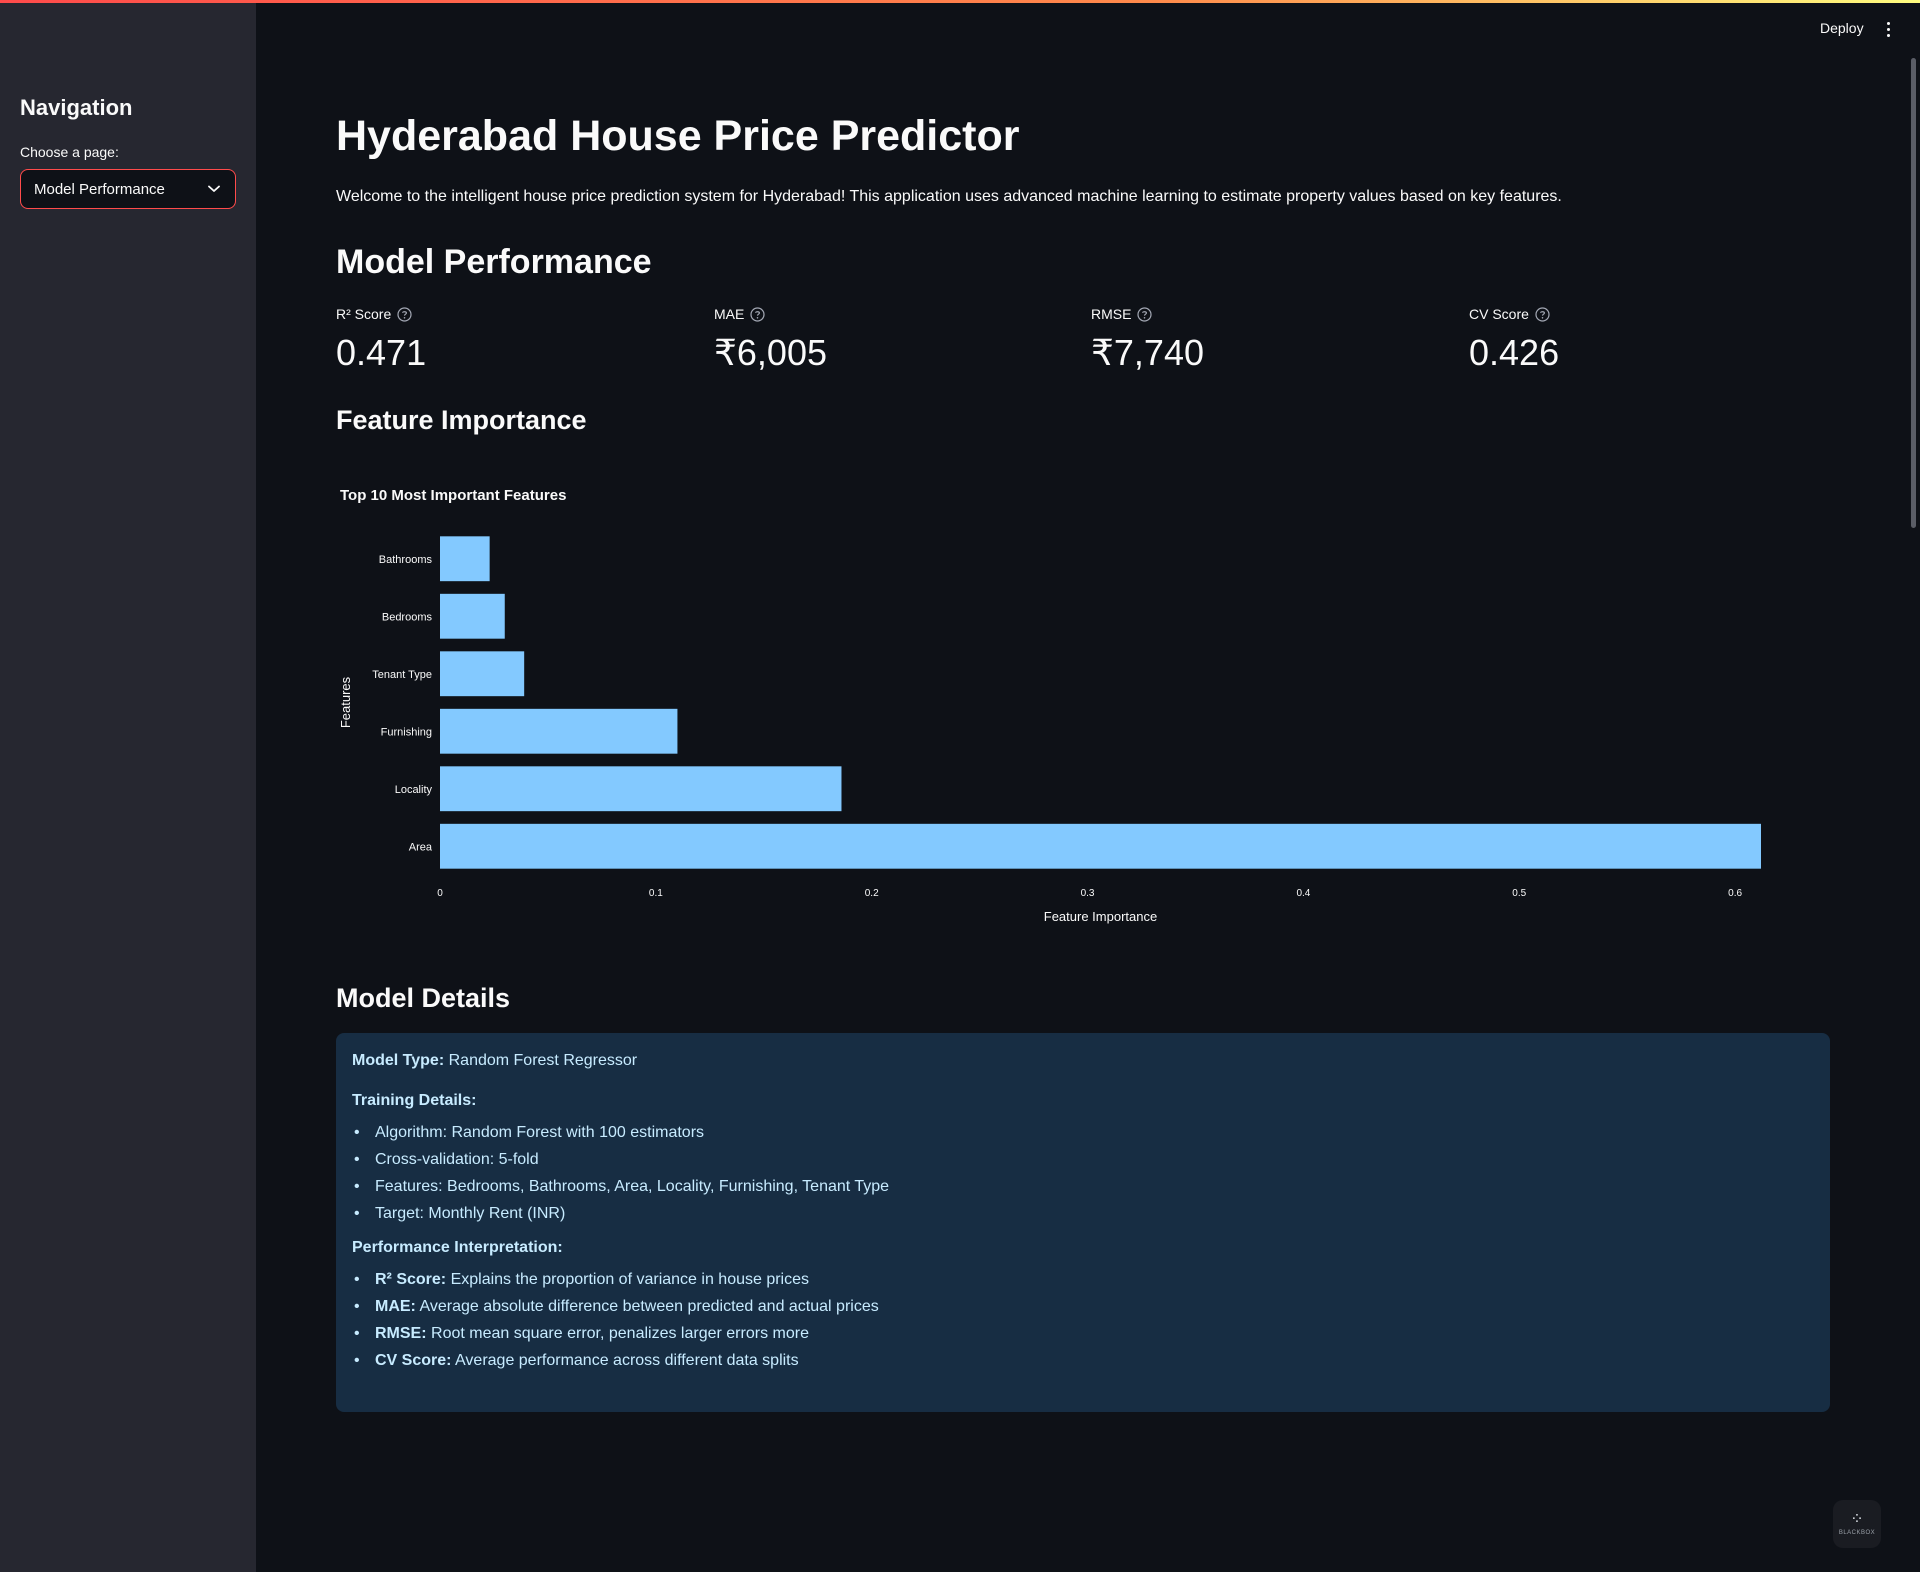  What do you see at coordinates (1083, 1061) in the screenshot?
I see `model-type-line: Model Type: Random Forest Regressor` at bounding box center [1083, 1061].